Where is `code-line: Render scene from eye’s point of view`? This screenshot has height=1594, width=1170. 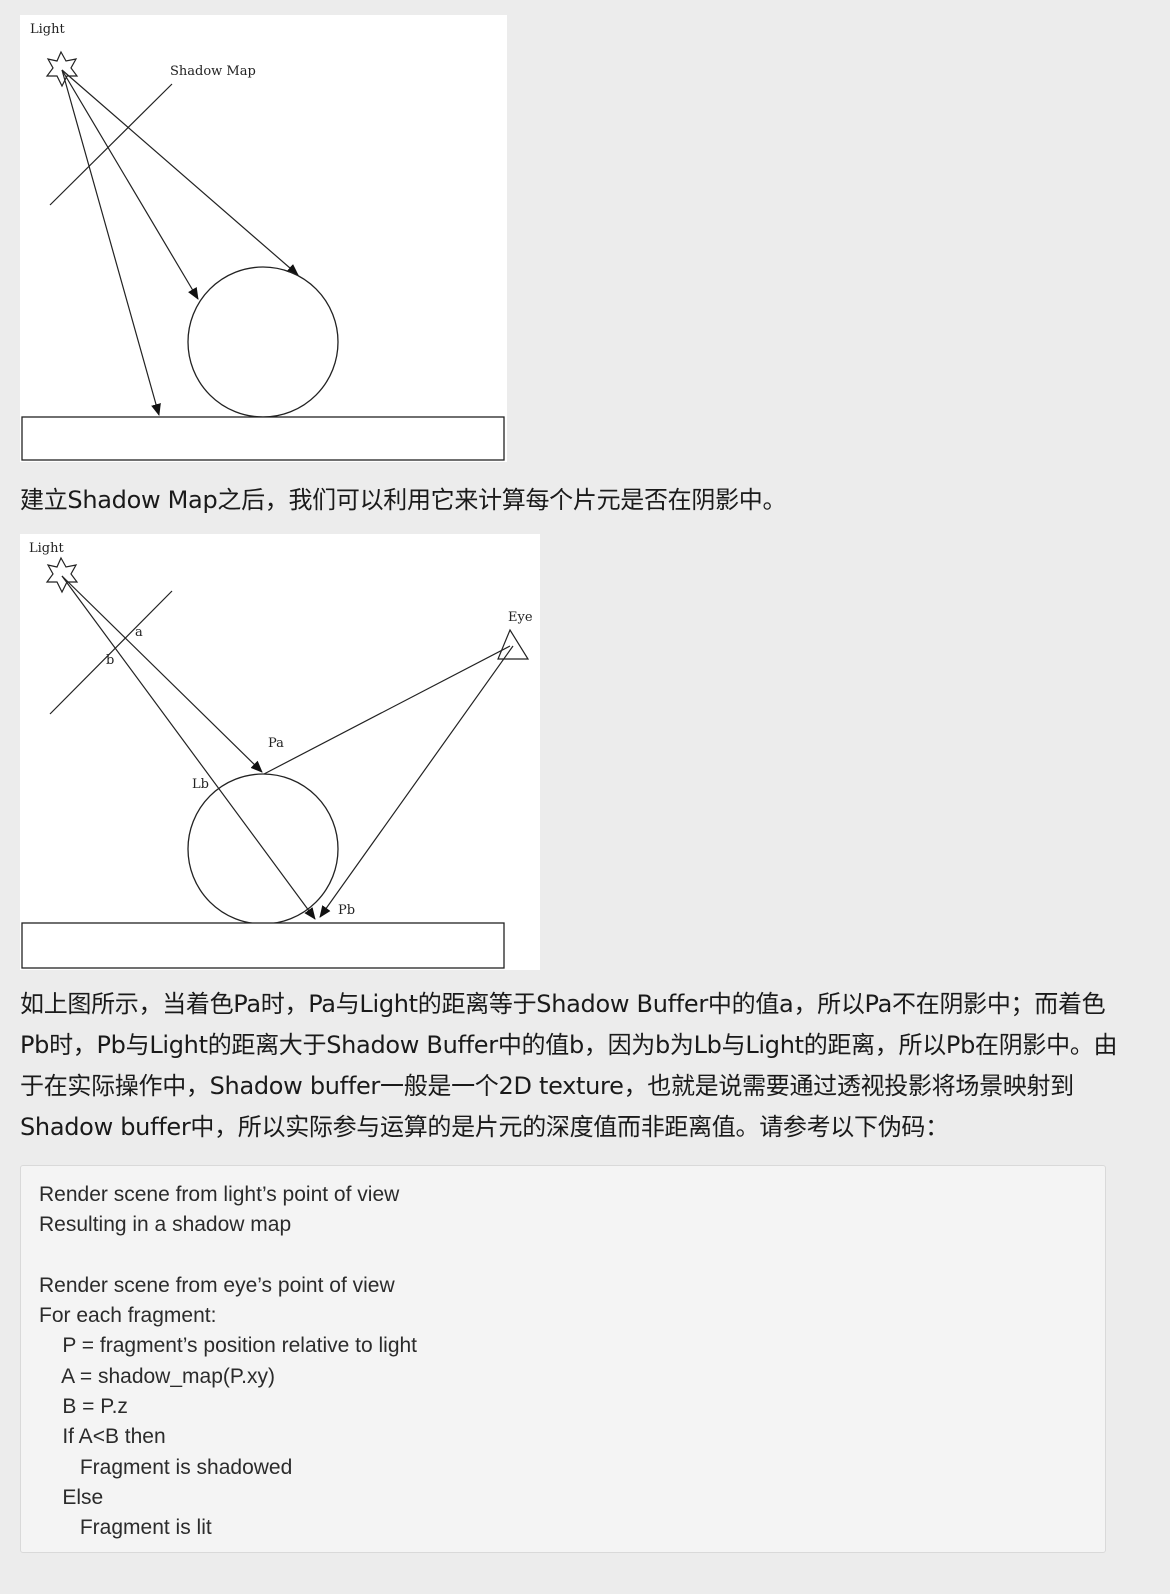
code-line: Render scene from eye’s point of view is located at coordinates (217, 1285).